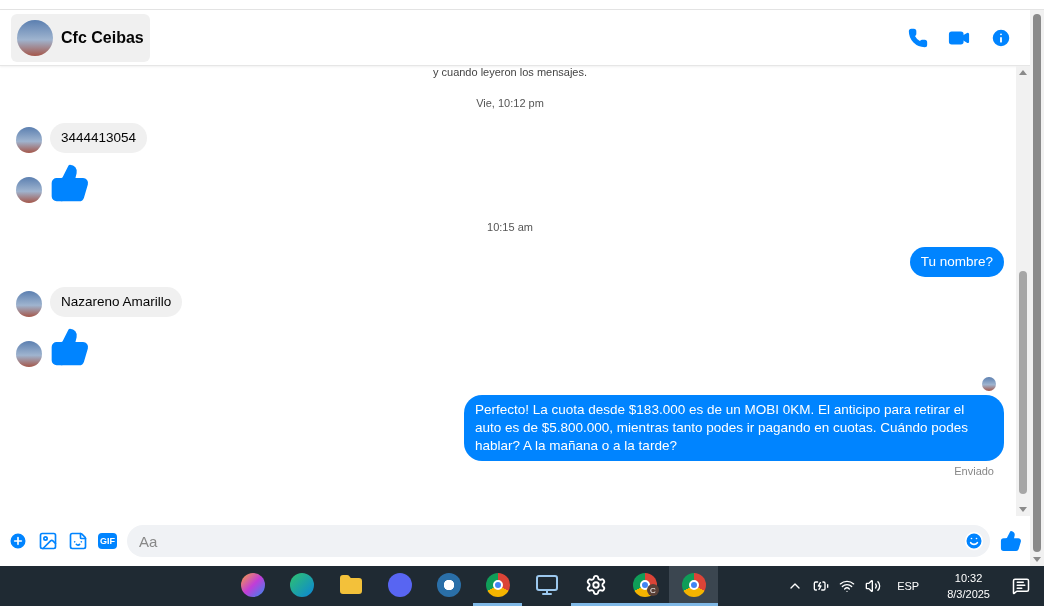  What do you see at coordinates (653, 590) in the screenshot?
I see `profile-badge: C` at bounding box center [653, 590].